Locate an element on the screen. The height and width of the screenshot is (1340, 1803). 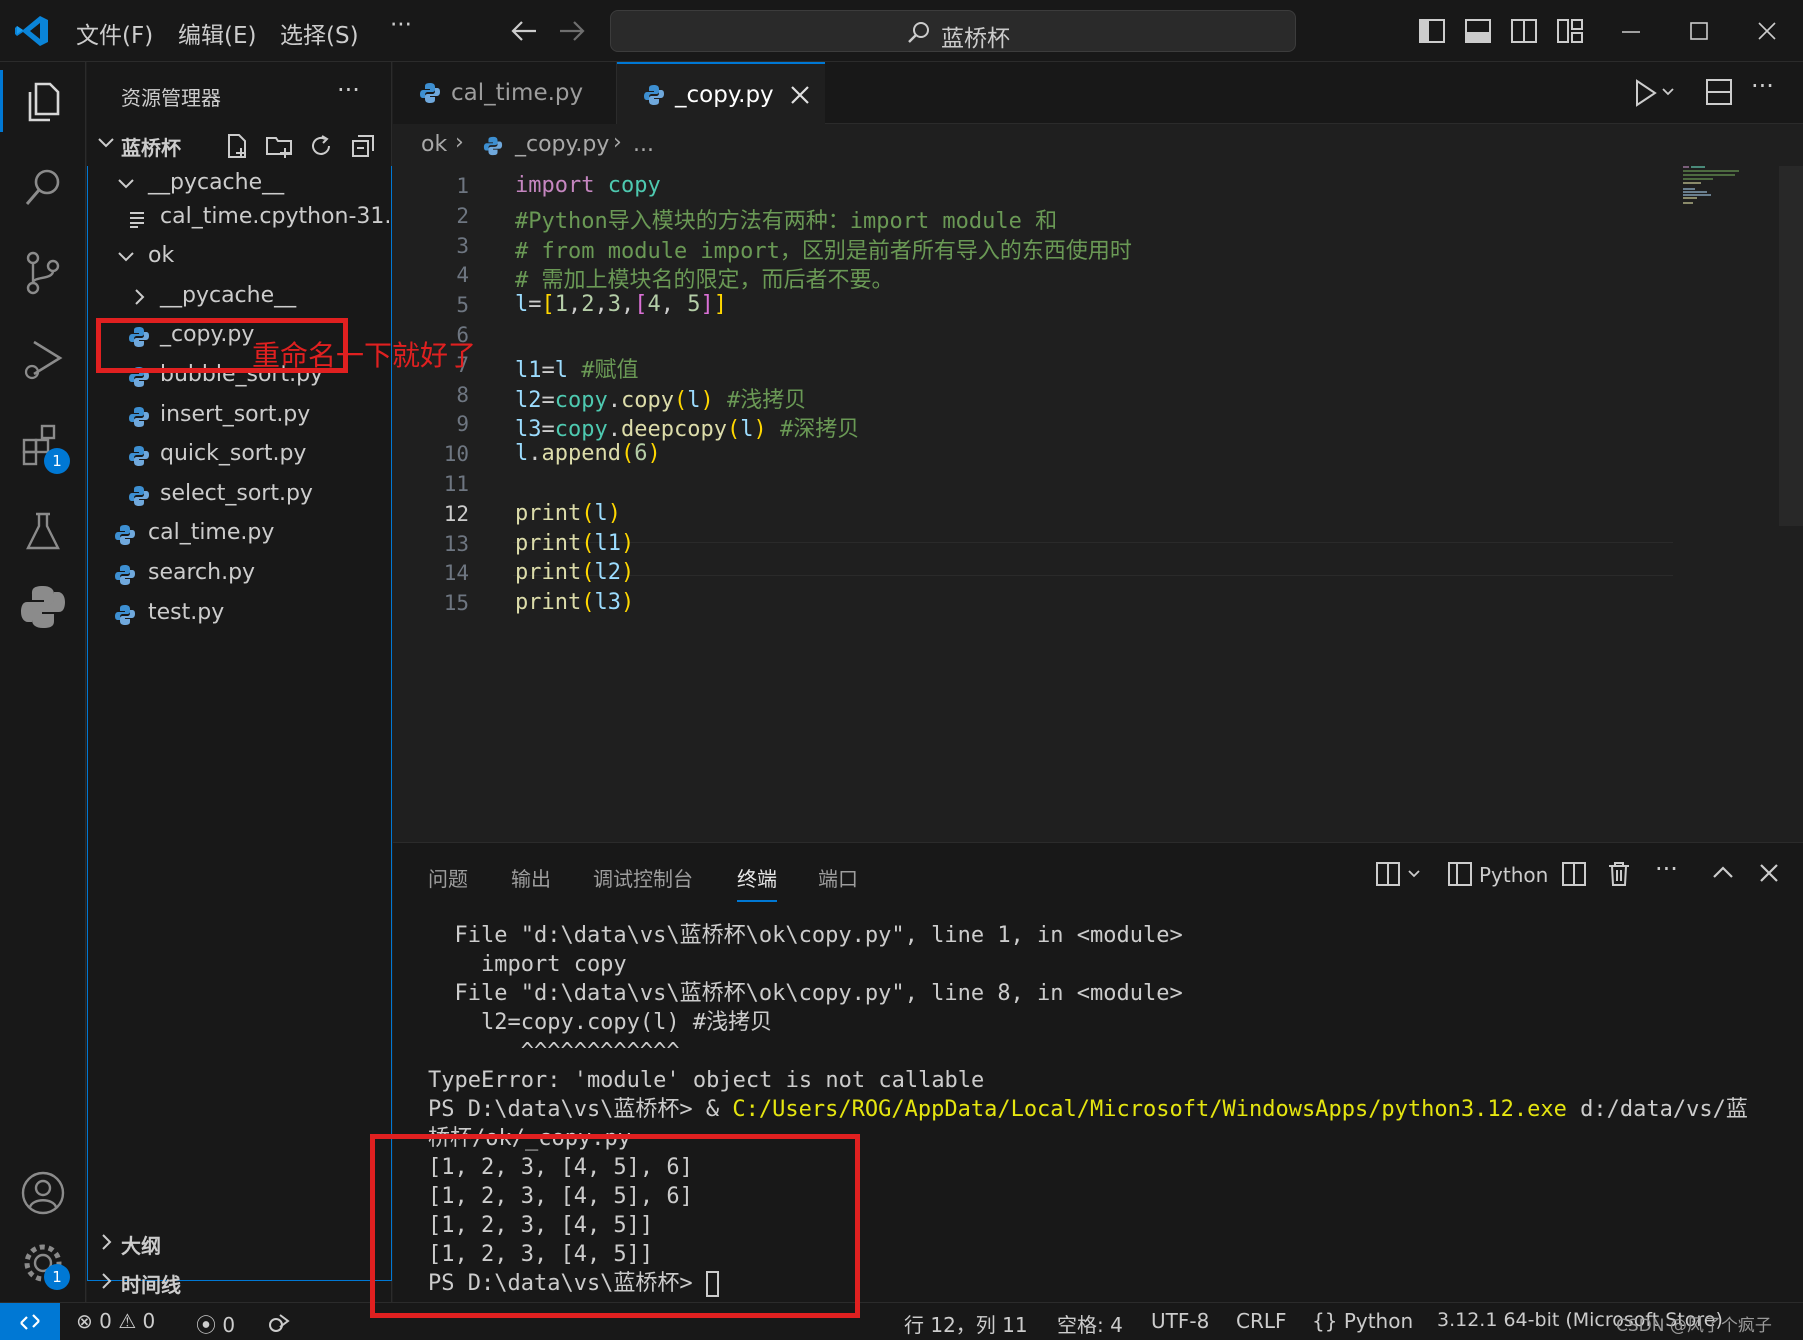
close-panel-icon is located at coordinates (1769, 873).